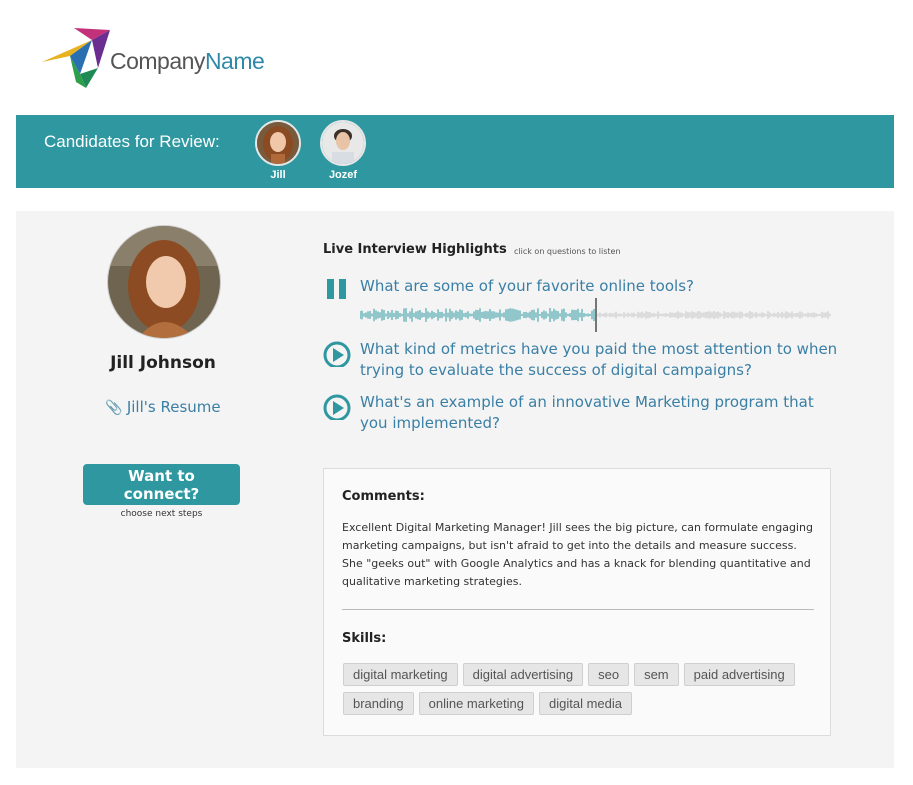 This screenshot has height=785, width=913. Describe the element at coordinates (114, 408) in the screenshot. I see `paperclip-icon: 📎` at that location.